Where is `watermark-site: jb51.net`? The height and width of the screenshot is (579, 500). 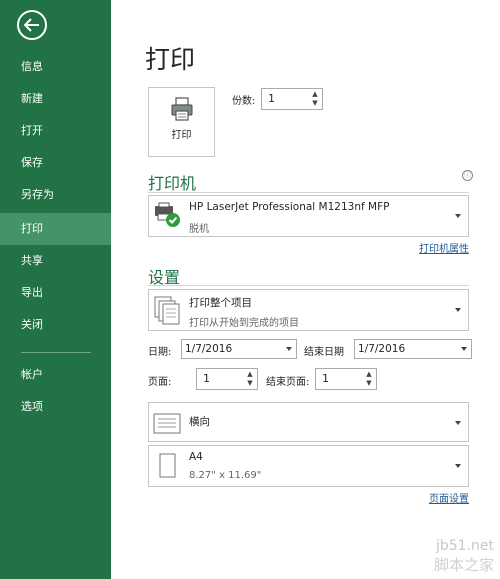 watermark-site: jb51.net is located at coordinates (464, 546).